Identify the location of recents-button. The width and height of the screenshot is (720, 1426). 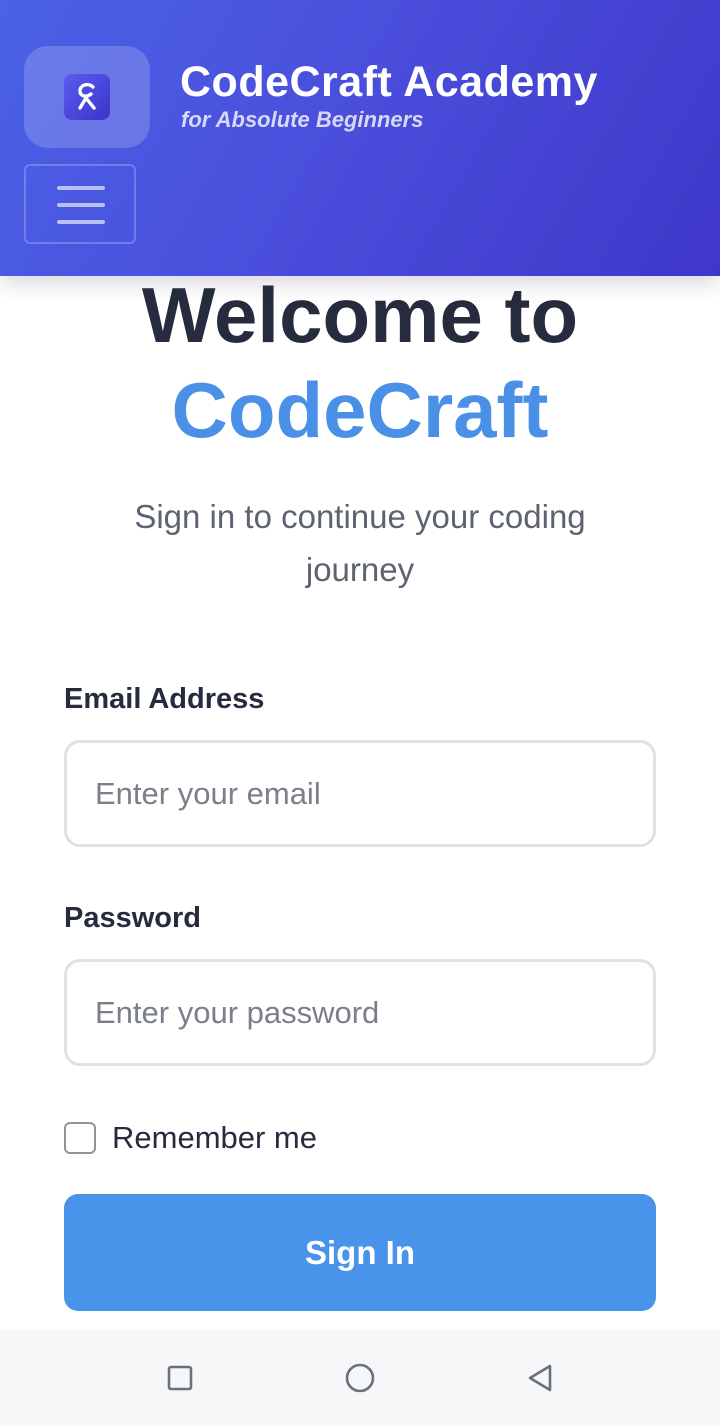
(180, 1378).